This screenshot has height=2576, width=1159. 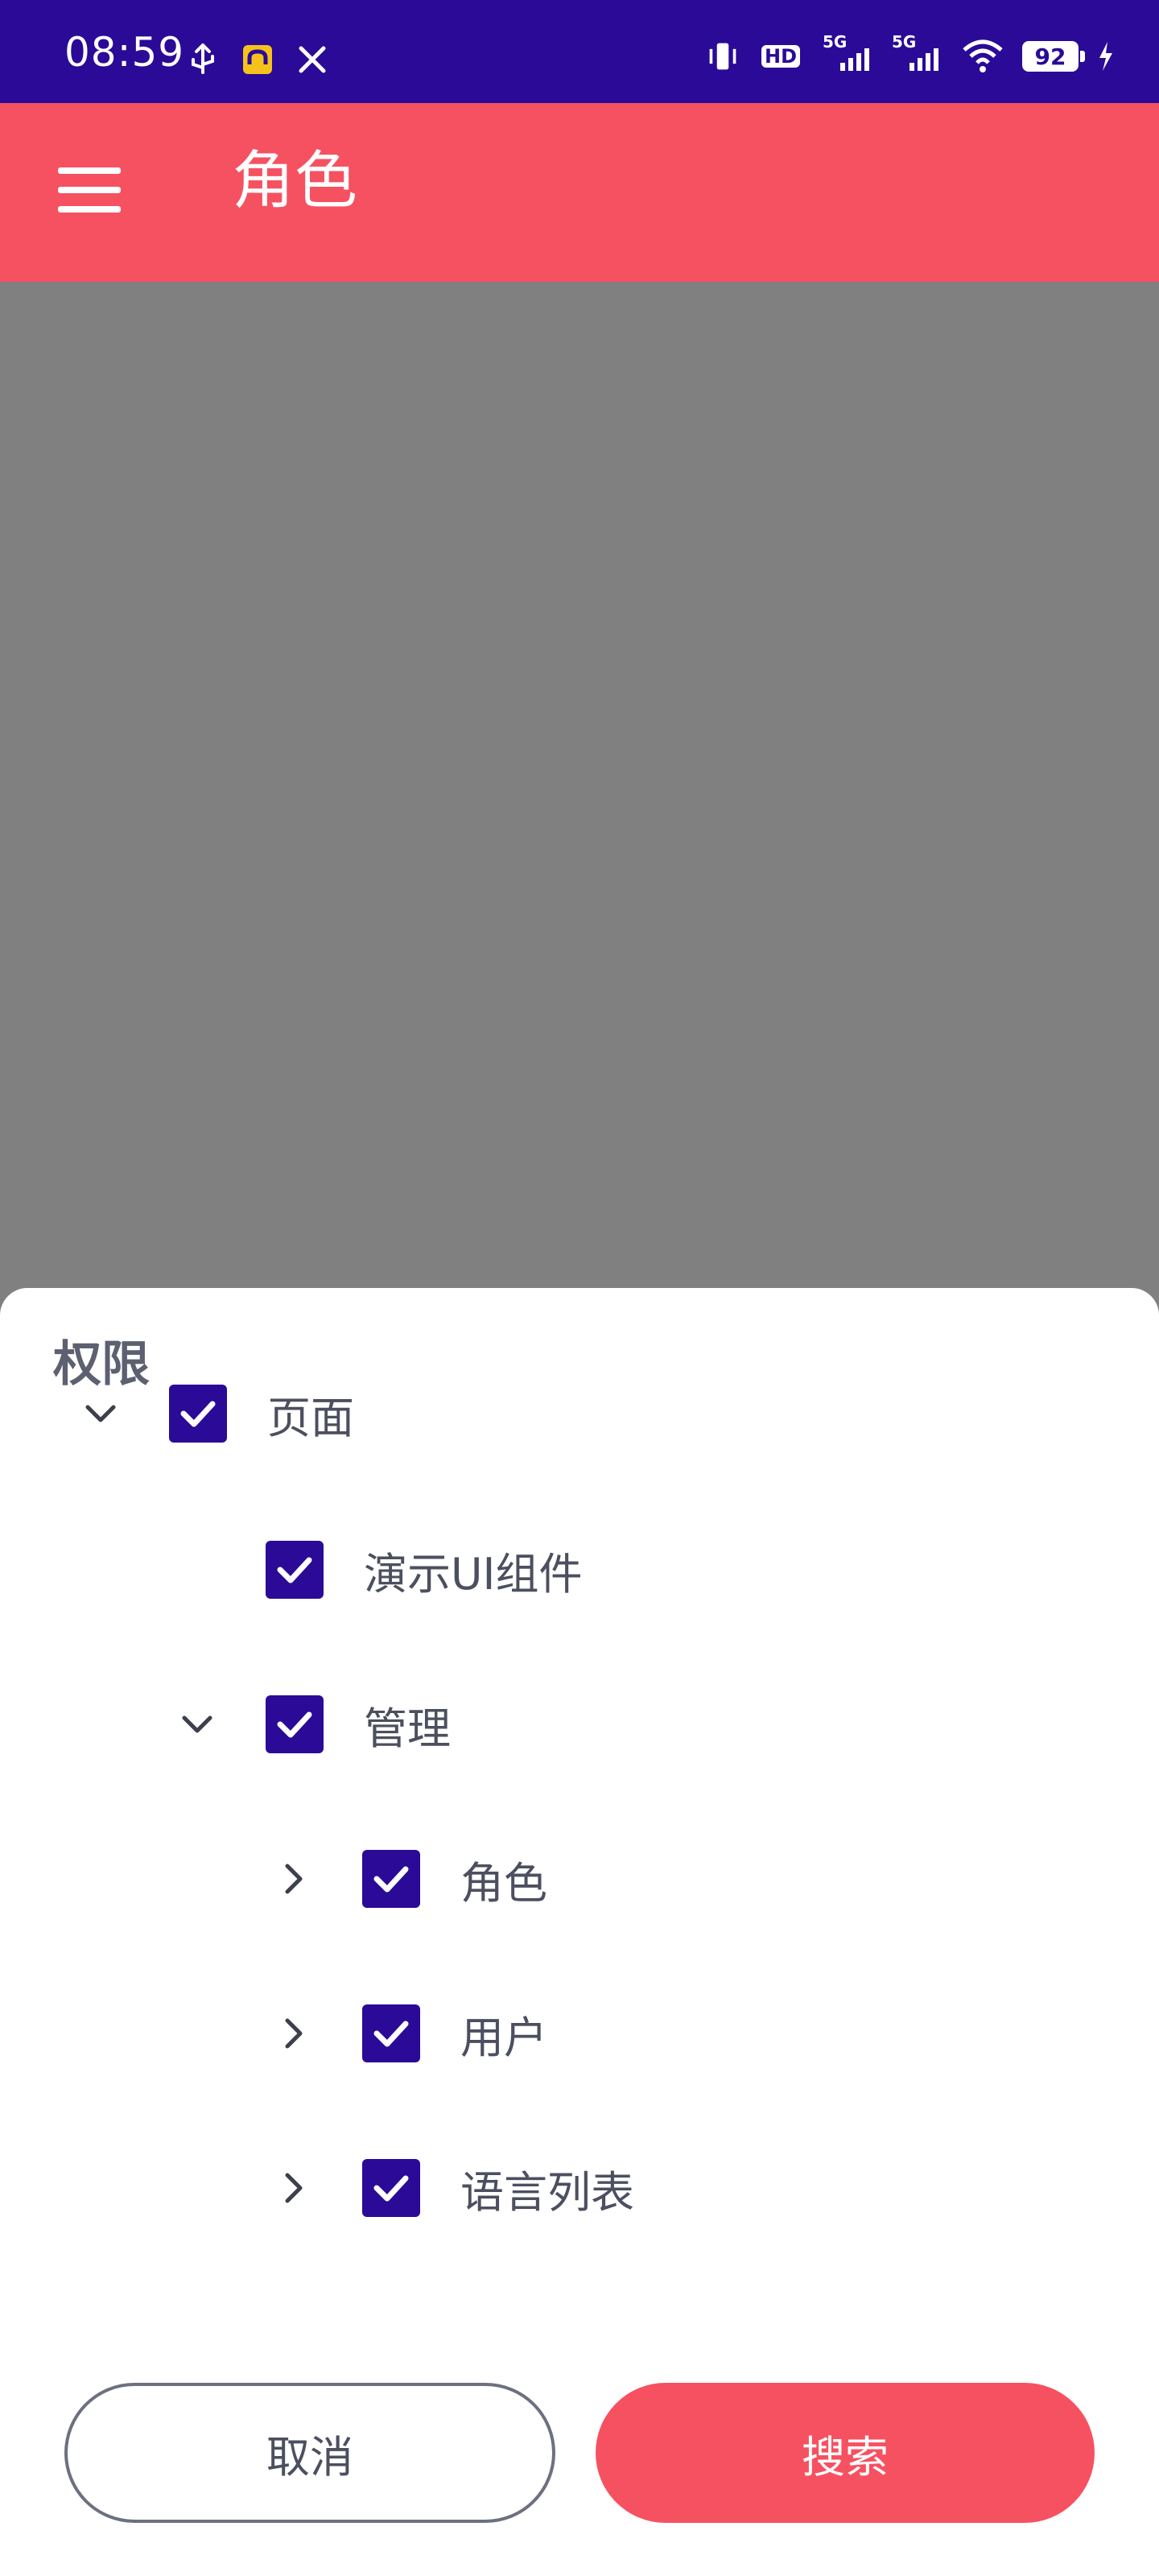 What do you see at coordinates (295, 181) in the screenshot?
I see `page-title: 角色` at bounding box center [295, 181].